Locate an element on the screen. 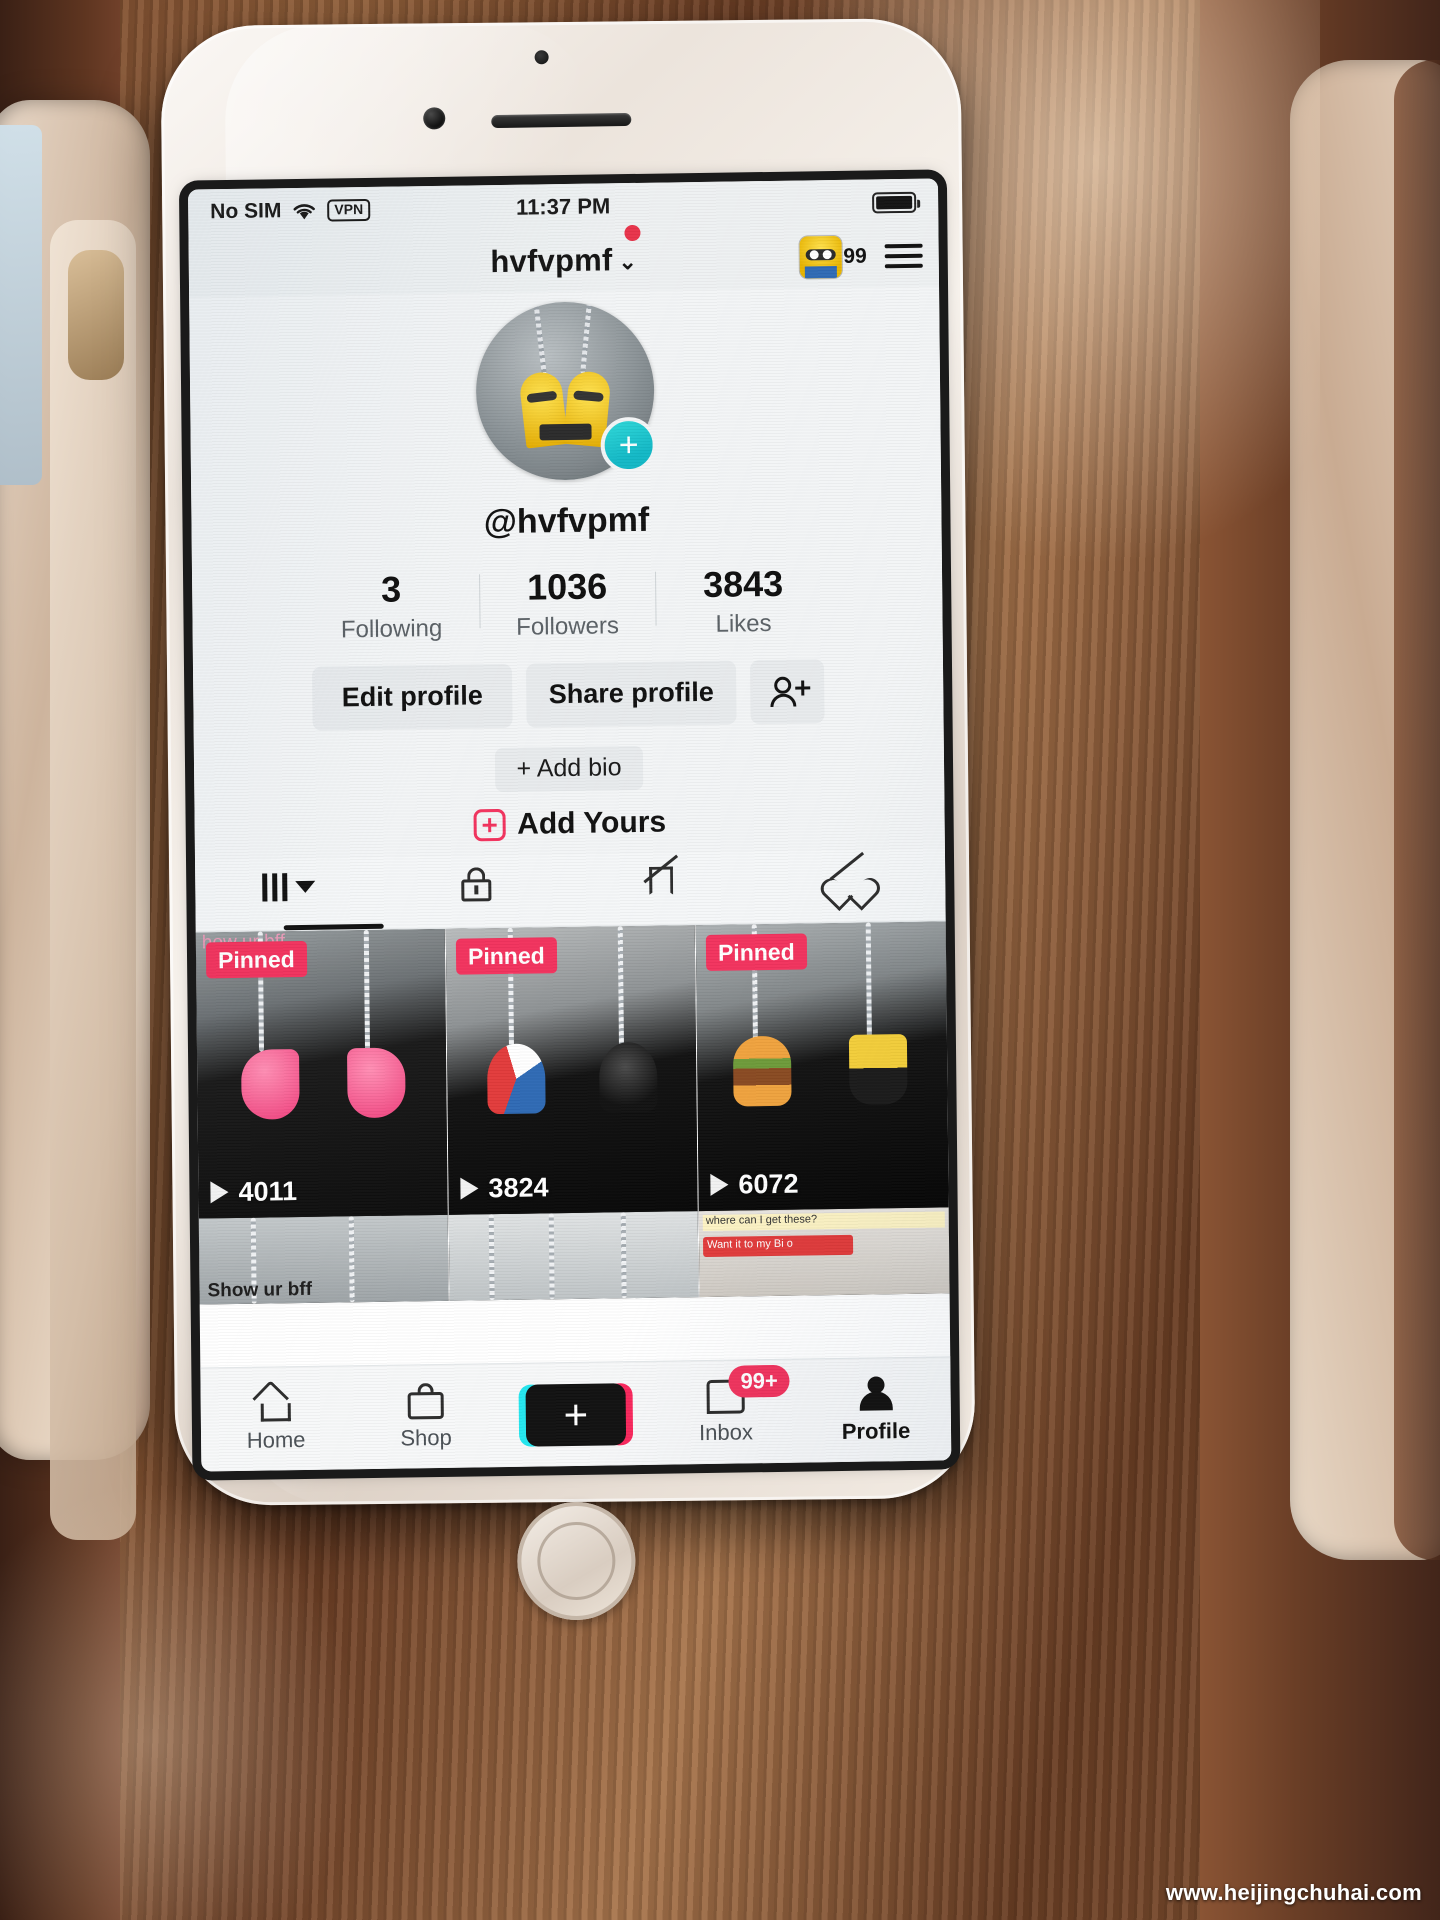 Image resolution: width=1440 pixels, height=1920 pixels. video-cell: Pinned 6072 is located at coordinates (822, 1066).